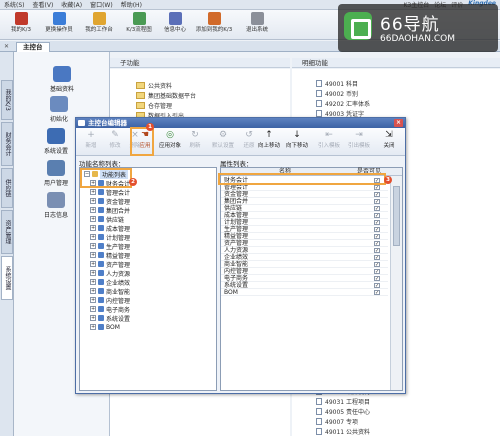 Image resolution: width=500 pixels, height=436 pixels. Describe the element at coordinates (304, 229) in the screenshot. I see `grid-row: 生产管理 ✓` at that location.